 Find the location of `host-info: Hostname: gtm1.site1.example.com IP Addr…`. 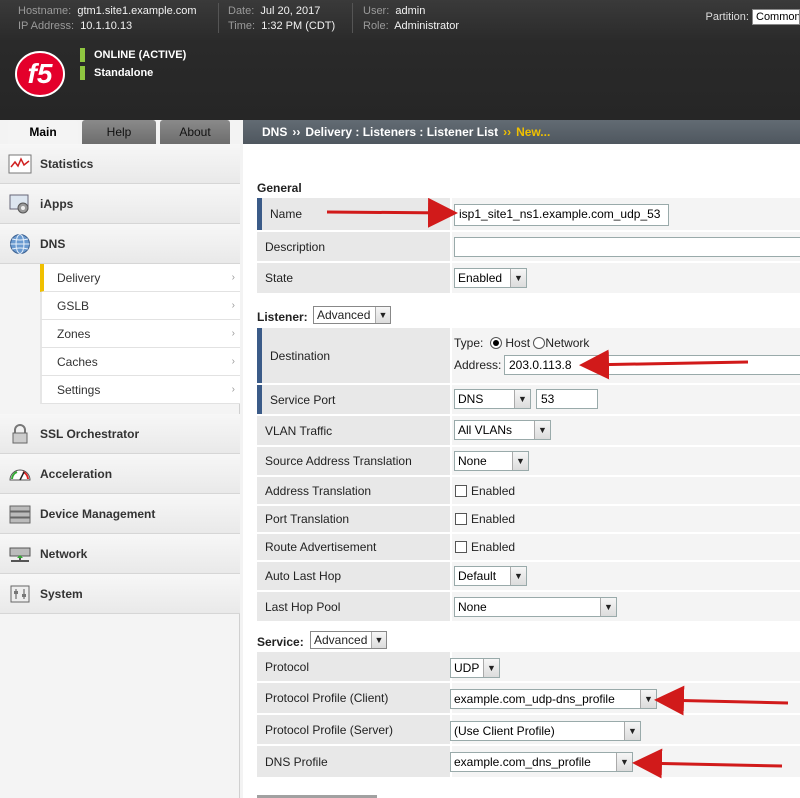

host-info: Hostname: gtm1.site1.example.com IP Addr… is located at coordinates (107, 19).